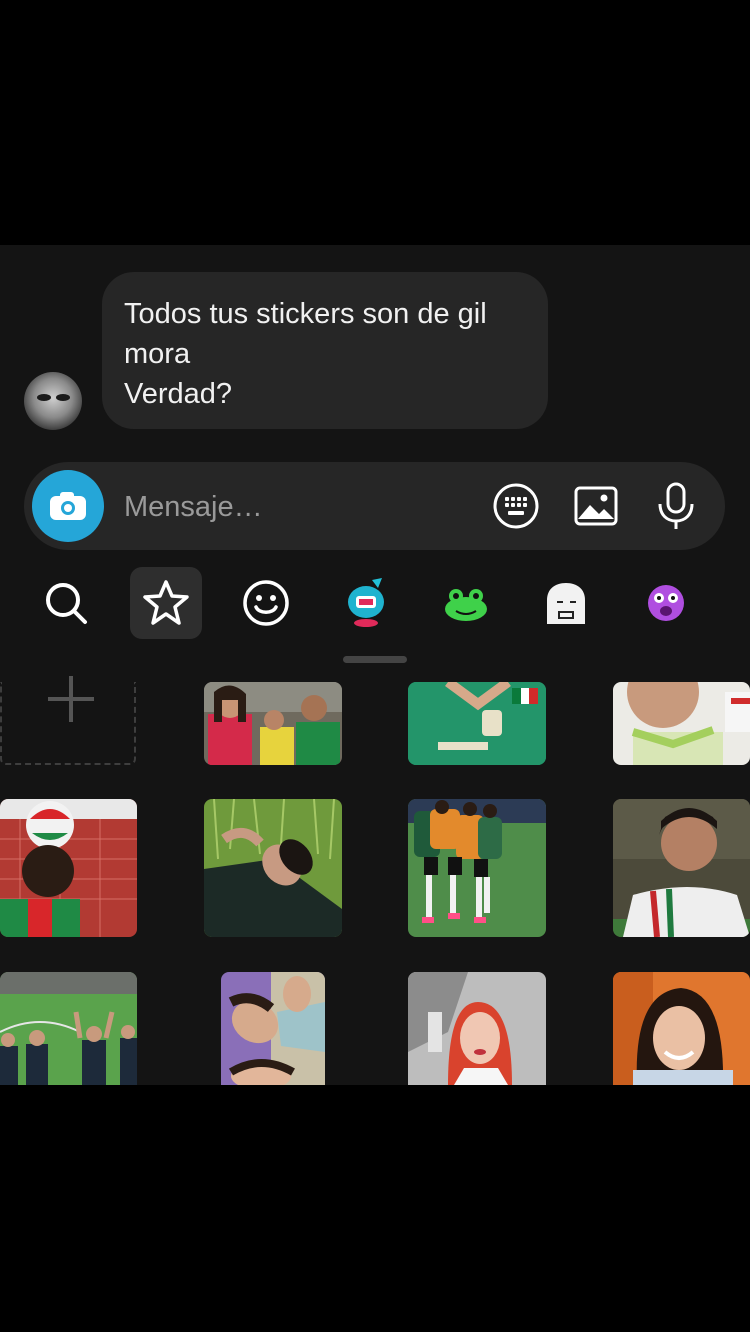 The height and width of the screenshot is (1332, 750). I want to click on keyboard-icon, so click(516, 506).